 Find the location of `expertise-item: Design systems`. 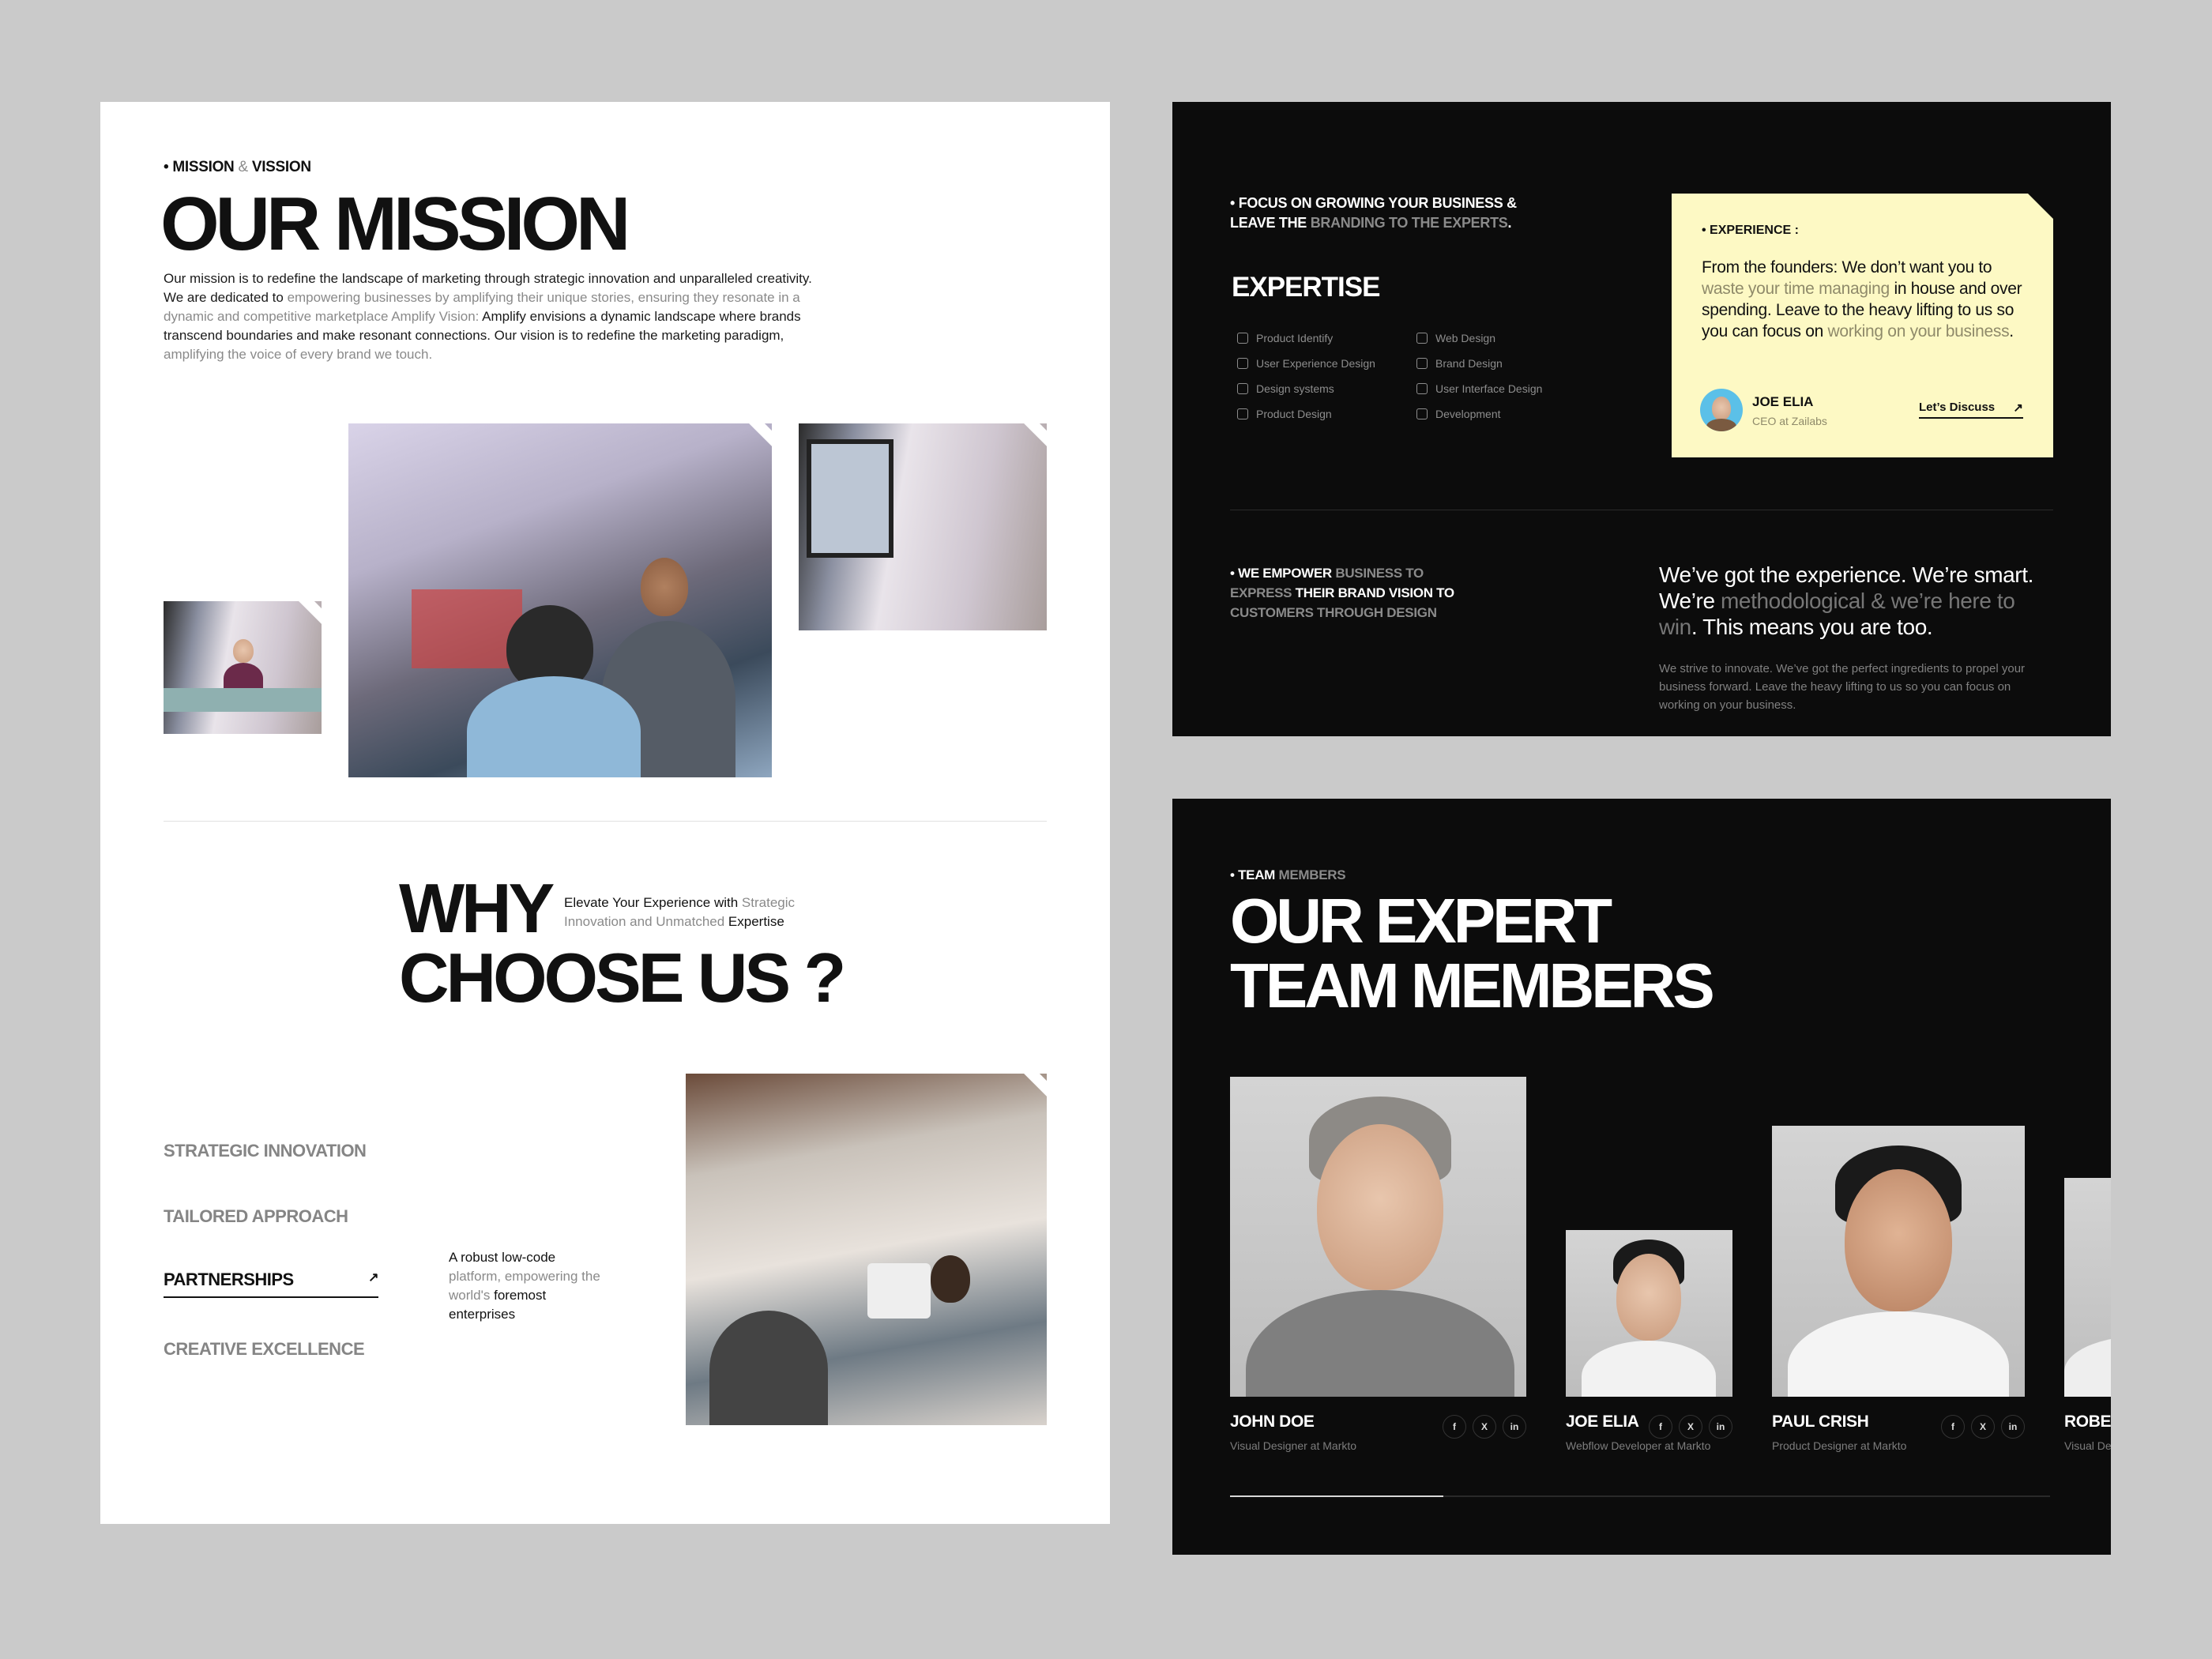

expertise-item: Design systems is located at coordinates (1285, 389).